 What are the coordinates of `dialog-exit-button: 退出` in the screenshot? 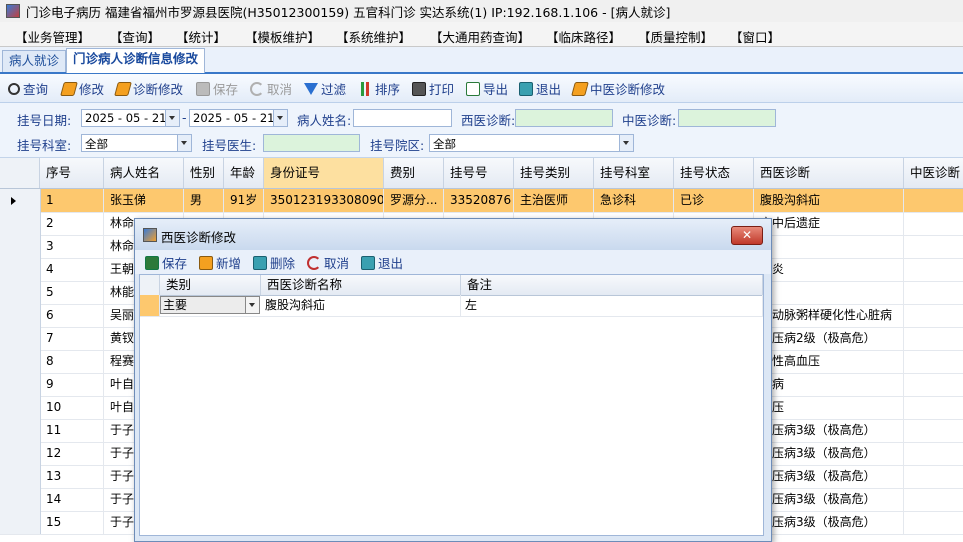 It's located at (382, 262).